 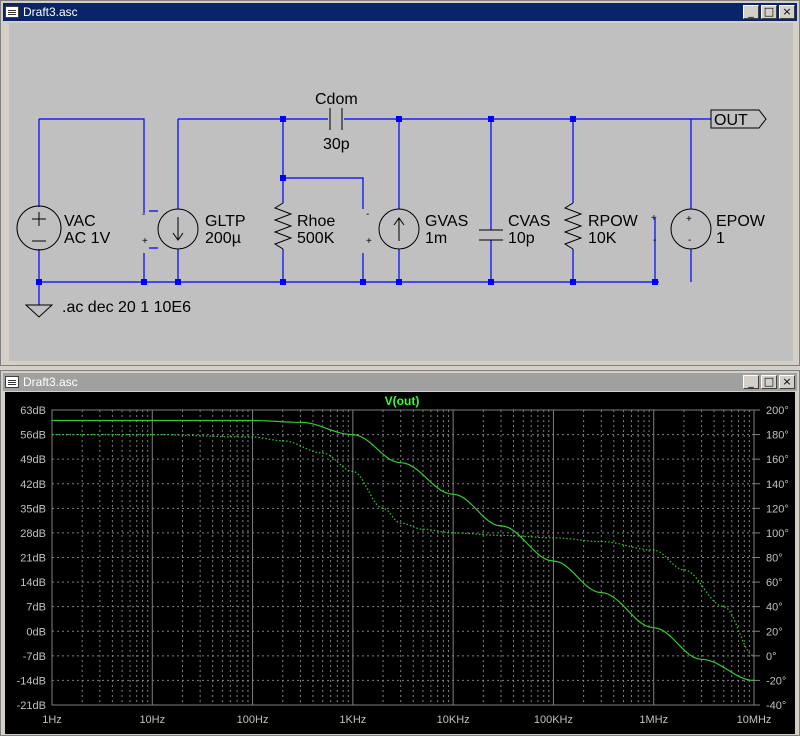 I want to click on x-tick-label: 100KHz, so click(x=553, y=720).